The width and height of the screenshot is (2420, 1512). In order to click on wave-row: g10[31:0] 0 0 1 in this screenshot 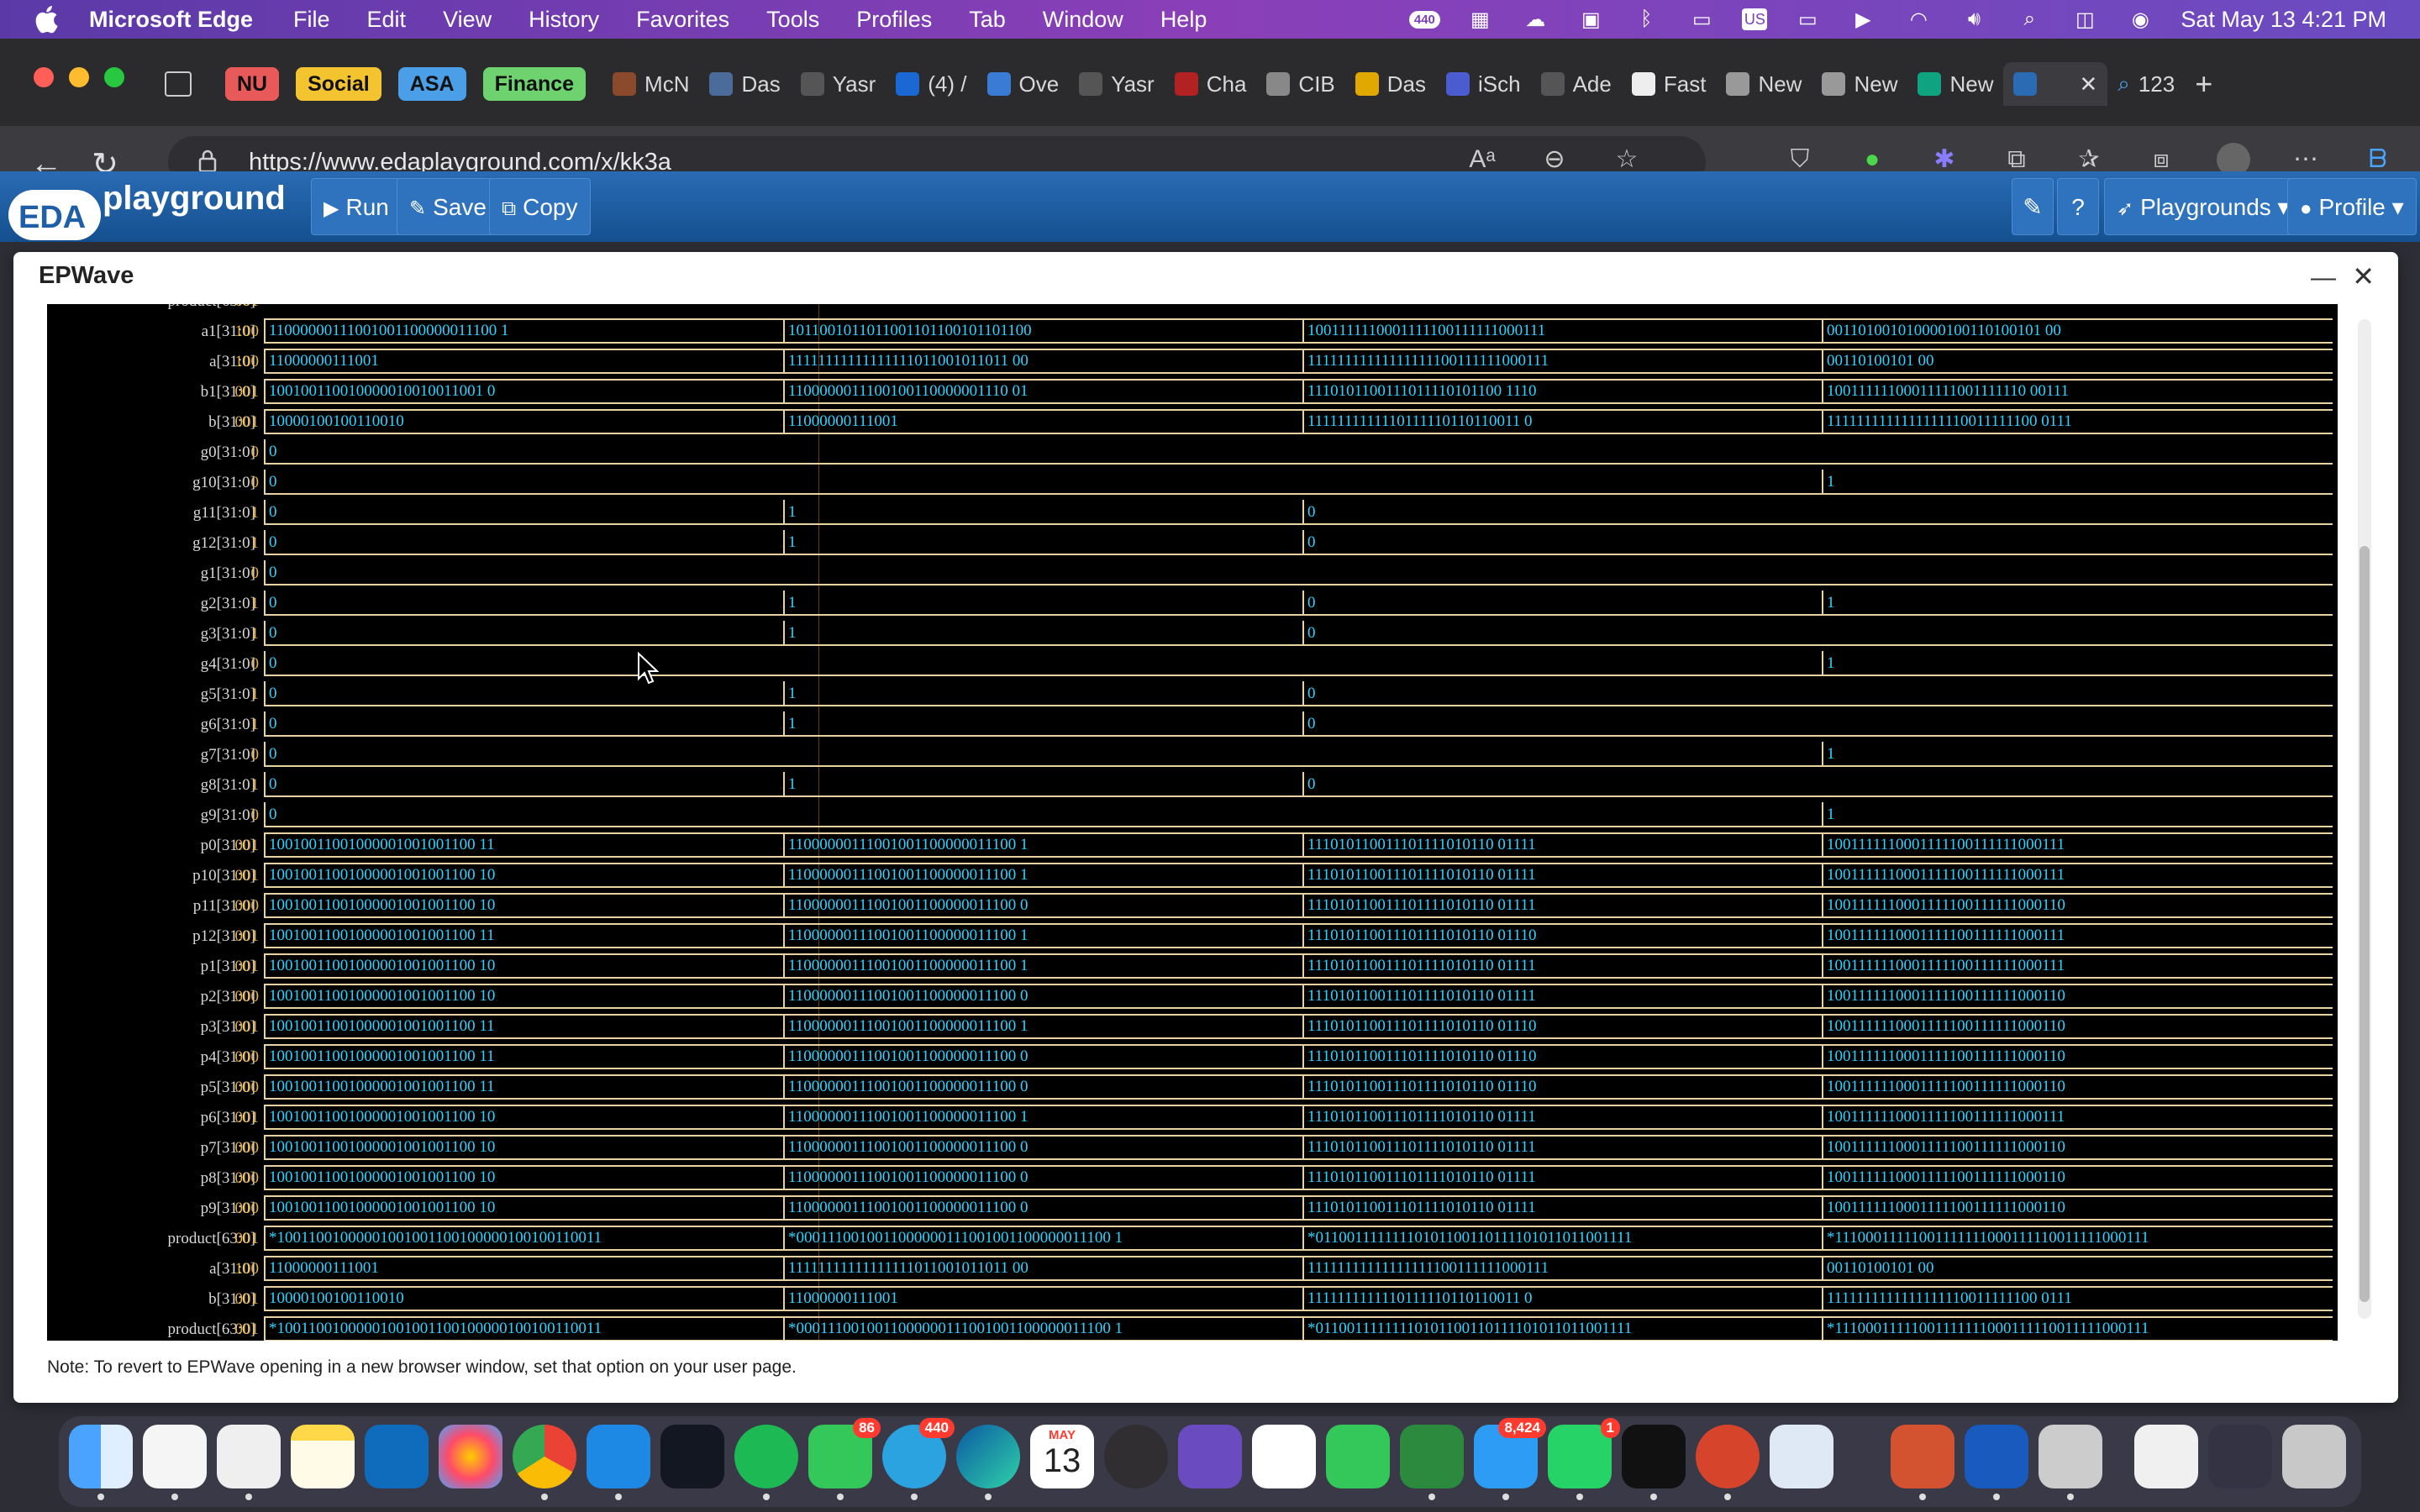, I will do `click(1193, 482)`.